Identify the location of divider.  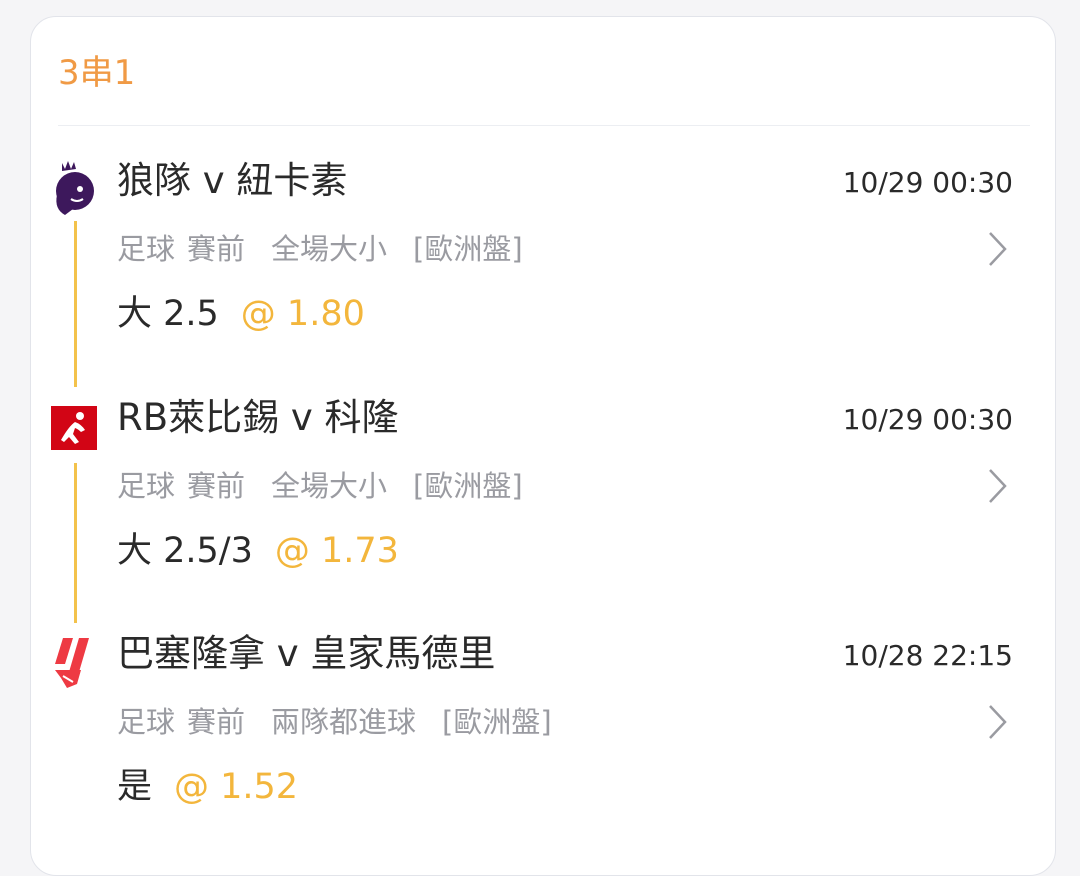
(544, 125).